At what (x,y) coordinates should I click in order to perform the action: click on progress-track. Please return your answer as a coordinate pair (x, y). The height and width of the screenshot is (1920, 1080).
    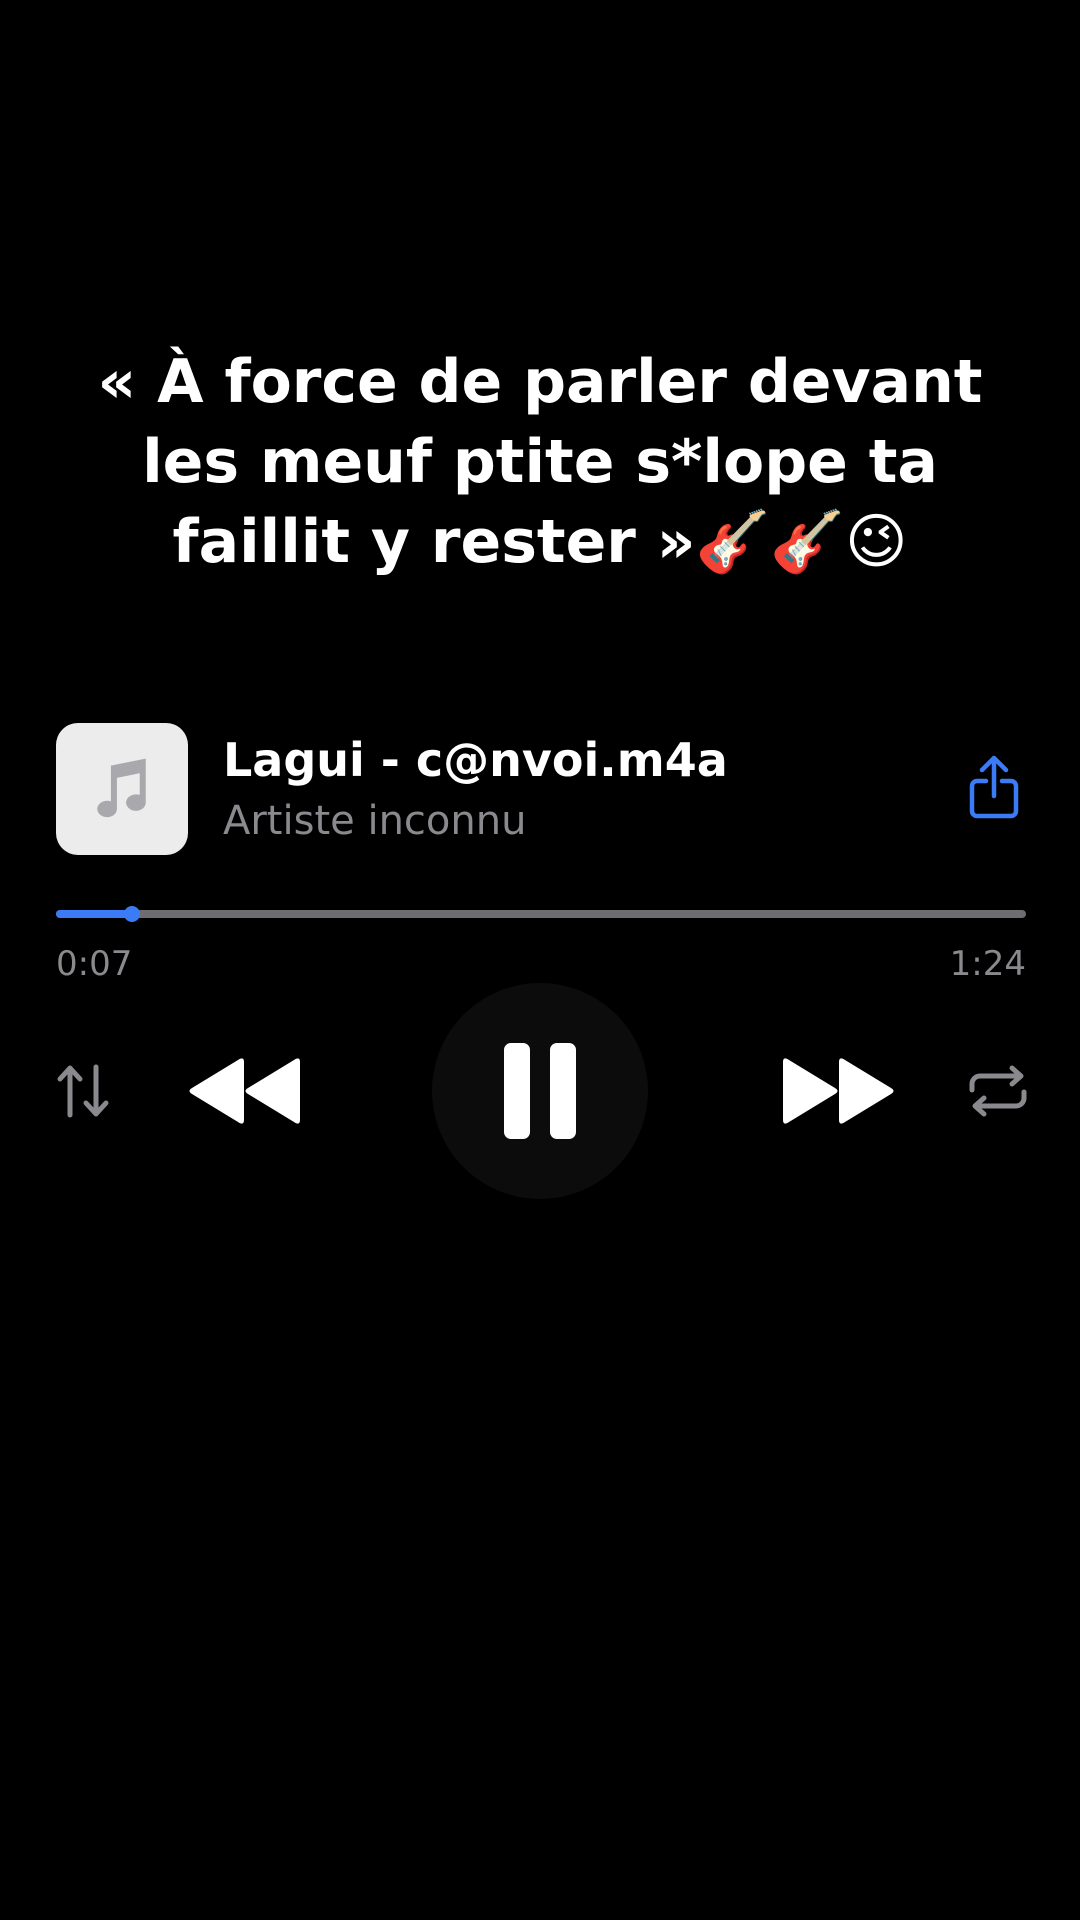
    Looking at the image, I should click on (541, 914).